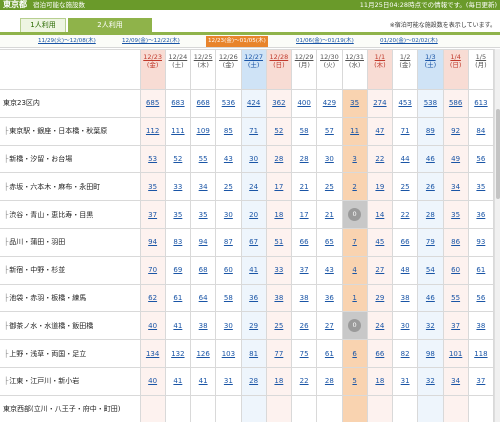 This screenshot has width=500, height=422. What do you see at coordinates (253, 242) in the screenshot?
I see `availability-cell: 67` at bounding box center [253, 242].